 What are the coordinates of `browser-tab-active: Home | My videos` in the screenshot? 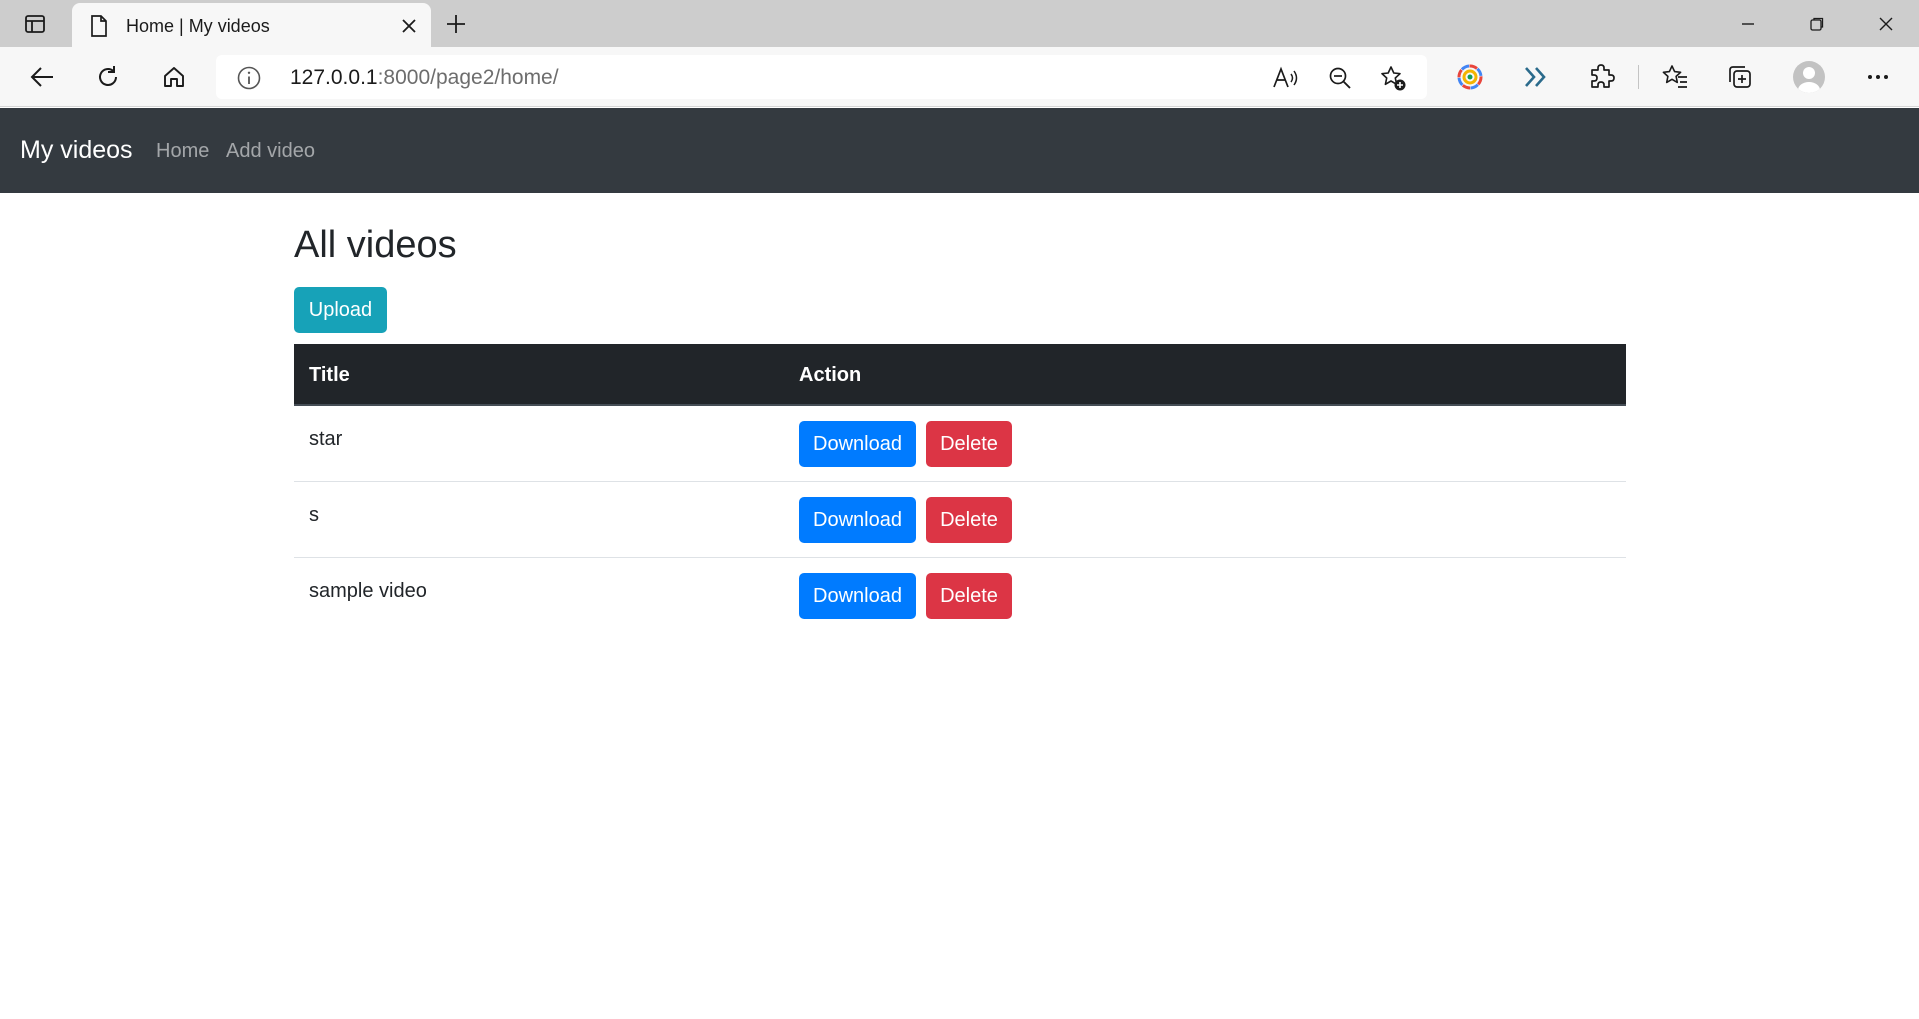 It's located at (251, 25).